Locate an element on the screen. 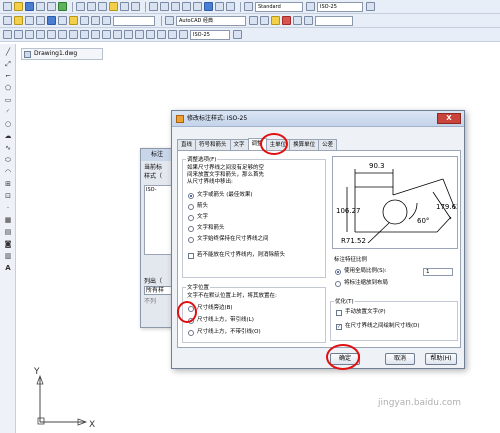 This screenshot has height=433, width=500. tolerance-icon is located at coordinates (139, 34).